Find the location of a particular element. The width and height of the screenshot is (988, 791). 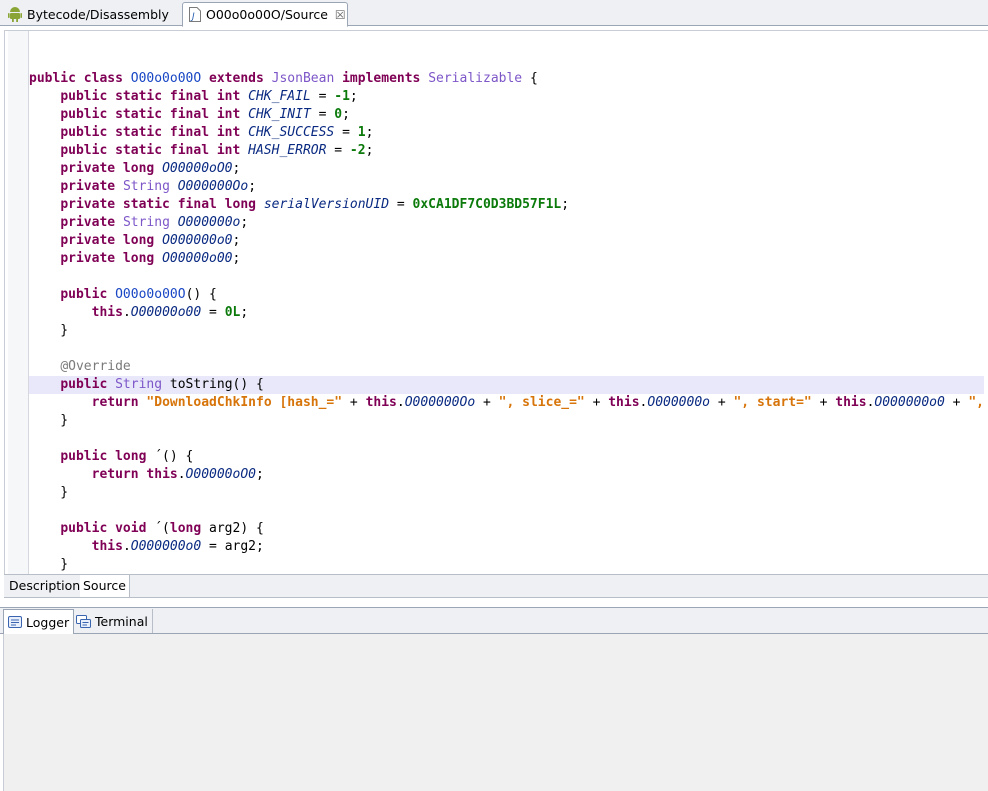

code-token: implements is located at coordinates (381, 78).